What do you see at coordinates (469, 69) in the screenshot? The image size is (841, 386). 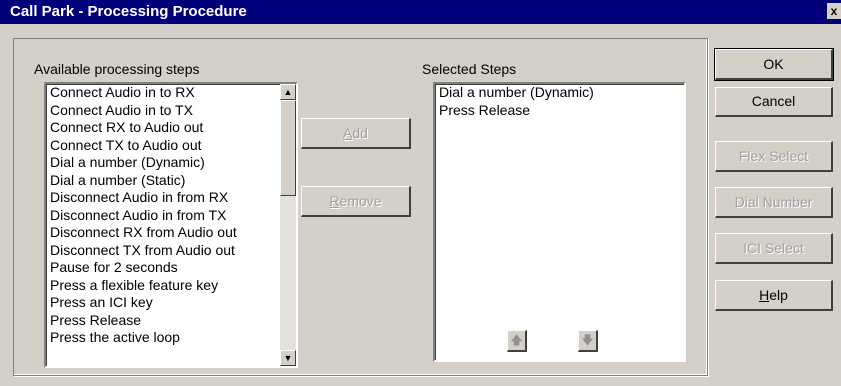 I see `selected-steps-label: Selected Steps` at bounding box center [469, 69].